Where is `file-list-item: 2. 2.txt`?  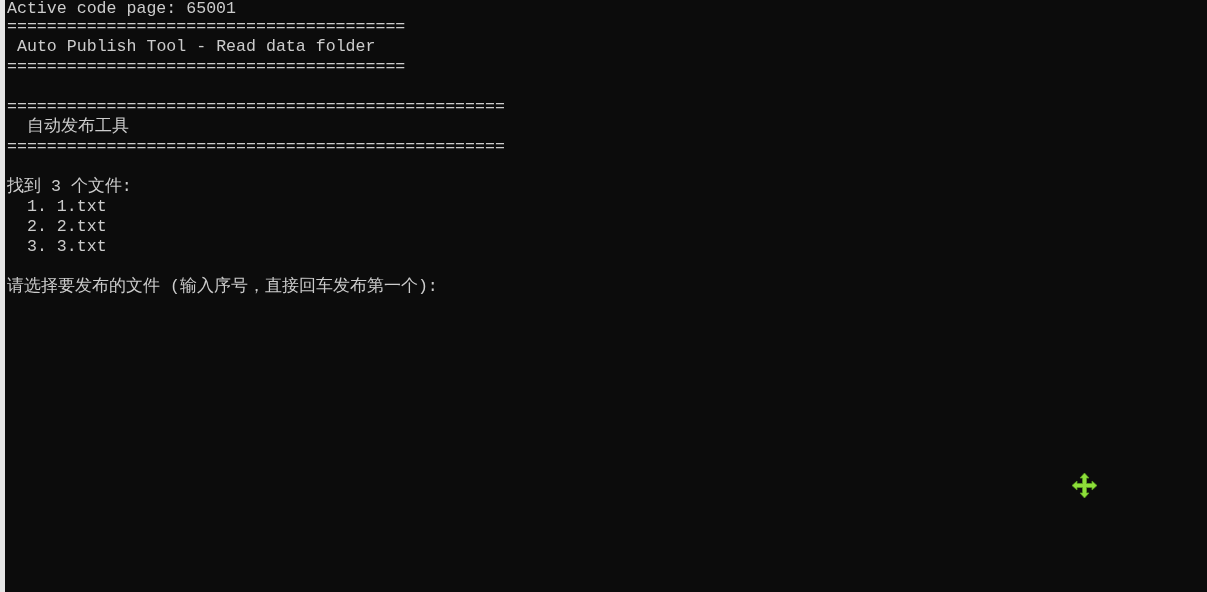 file-list-item: 2. 2.txt is located at coordinates (67, 227).